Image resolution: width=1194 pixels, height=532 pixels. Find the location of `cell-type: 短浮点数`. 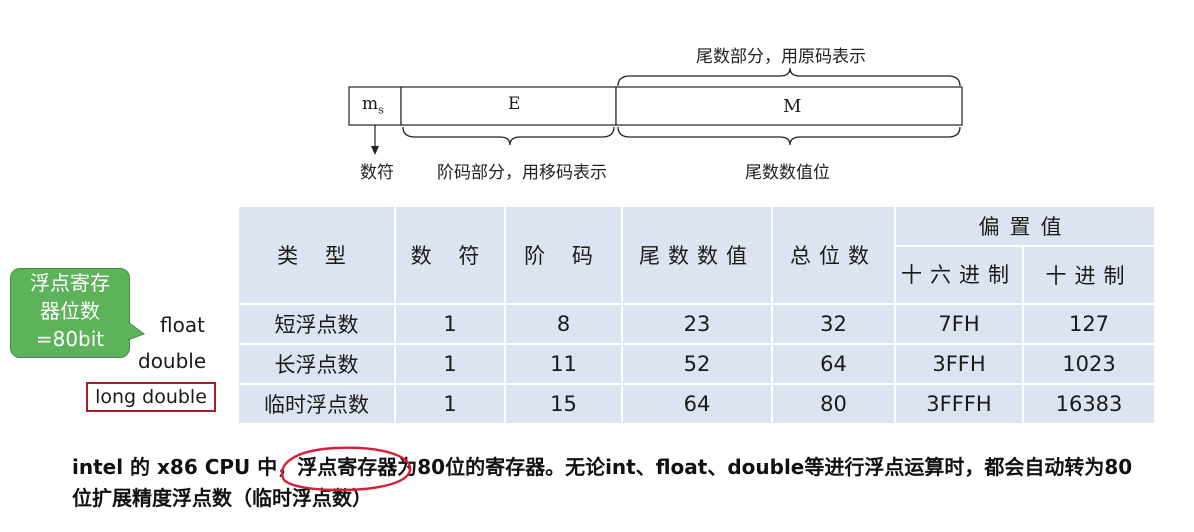

cell-type: 短浮点数 is located at coordinates (316, 324).